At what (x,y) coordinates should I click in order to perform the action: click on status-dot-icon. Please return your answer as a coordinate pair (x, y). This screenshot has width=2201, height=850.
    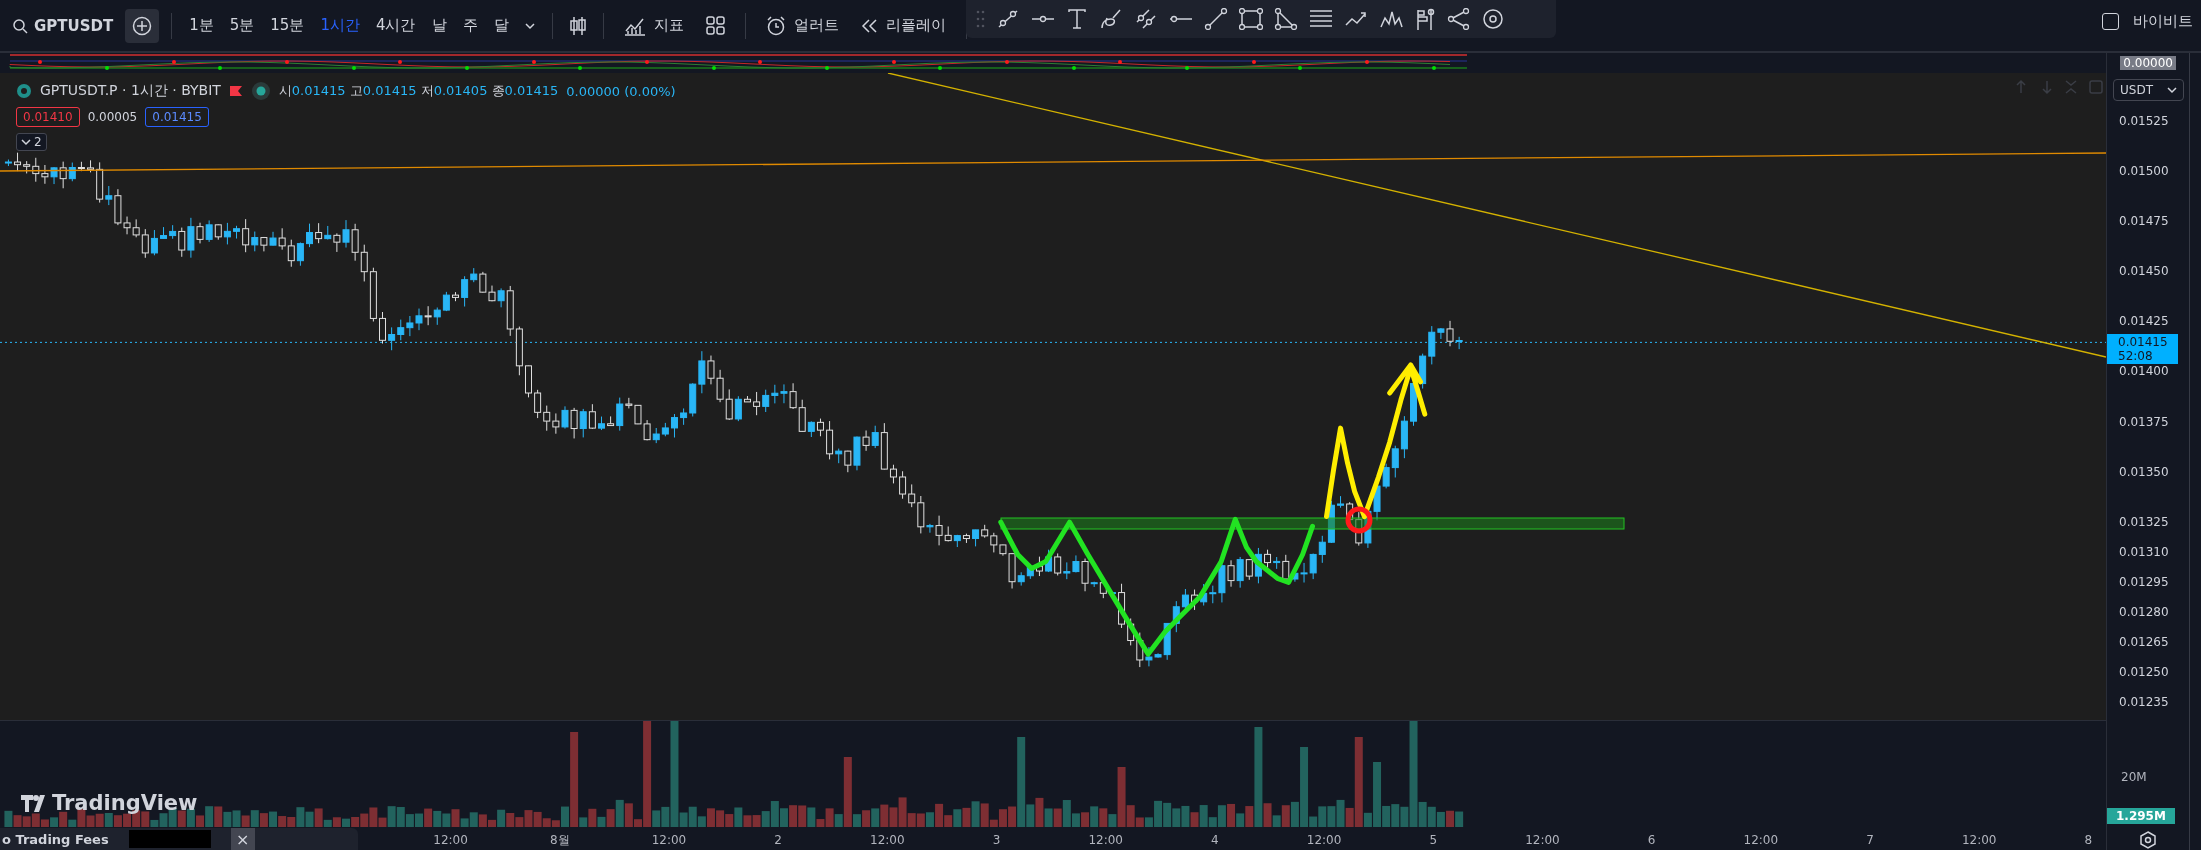
    Looking at the image, I should click on (260, 91).